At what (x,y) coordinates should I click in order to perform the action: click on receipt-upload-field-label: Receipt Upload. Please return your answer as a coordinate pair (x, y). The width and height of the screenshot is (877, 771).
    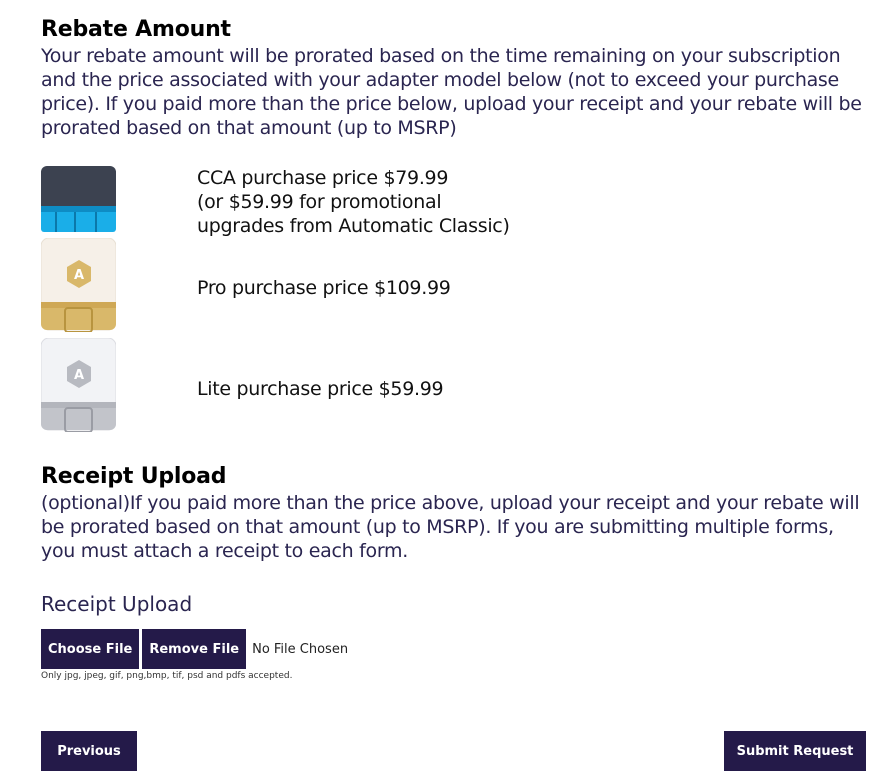
    Looking at the image, I should click on (117, 604).